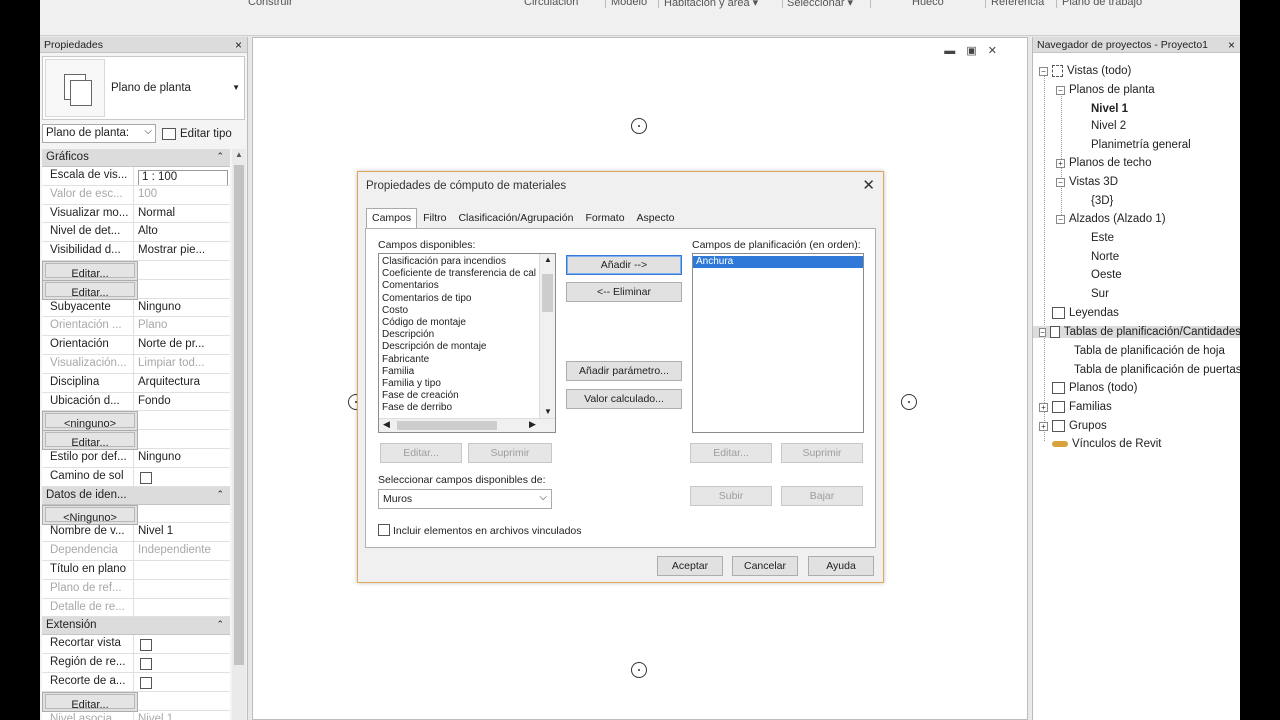 The image size is (1280, 720). I want to click on type-selector: Plano de planta ▼, so click(143, 88).